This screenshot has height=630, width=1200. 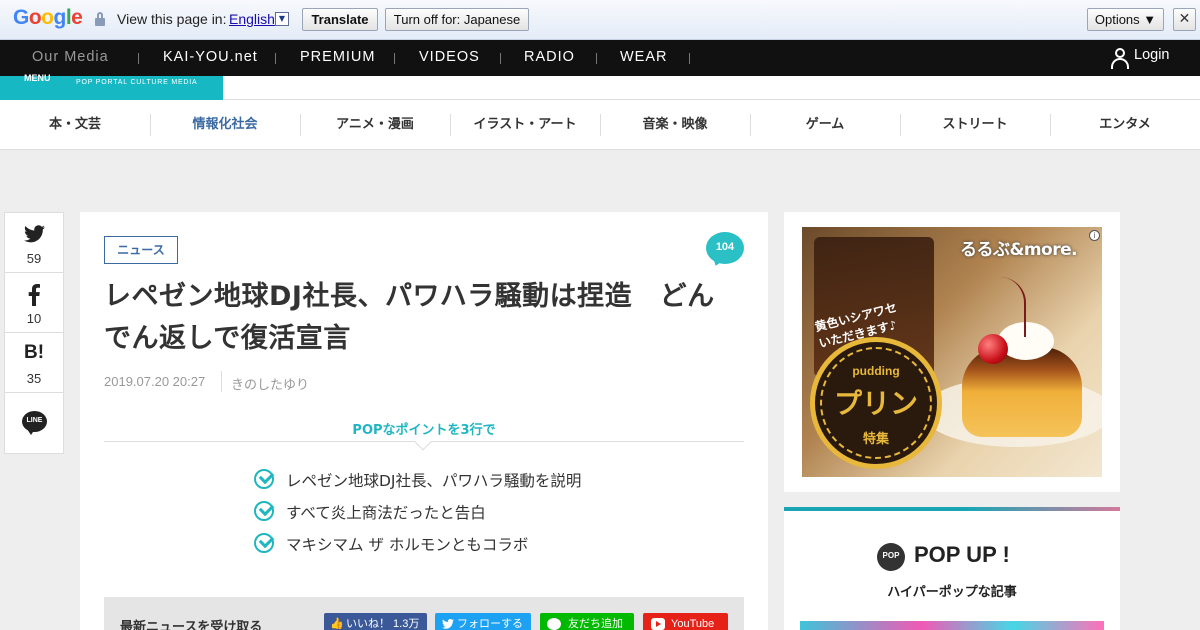 What do you see at coordinates (825, 125) in the screenshot?
I see `category-game: ゲーム` at bounding box center [825, 125].